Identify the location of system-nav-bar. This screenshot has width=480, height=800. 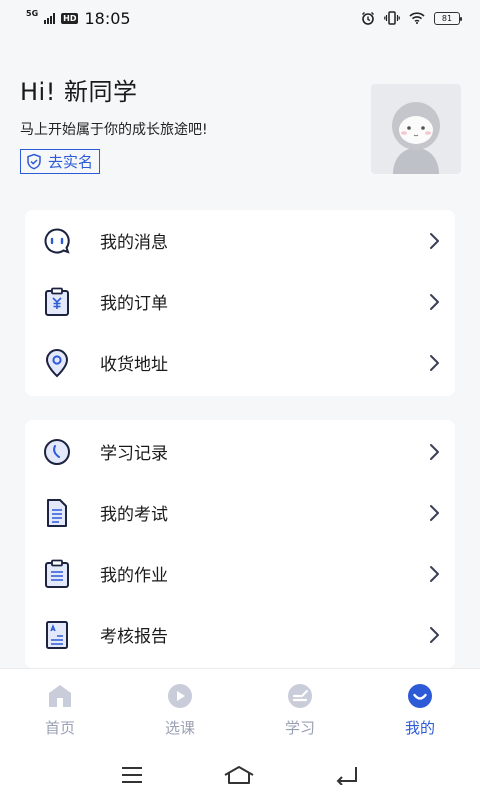
(240, 775).